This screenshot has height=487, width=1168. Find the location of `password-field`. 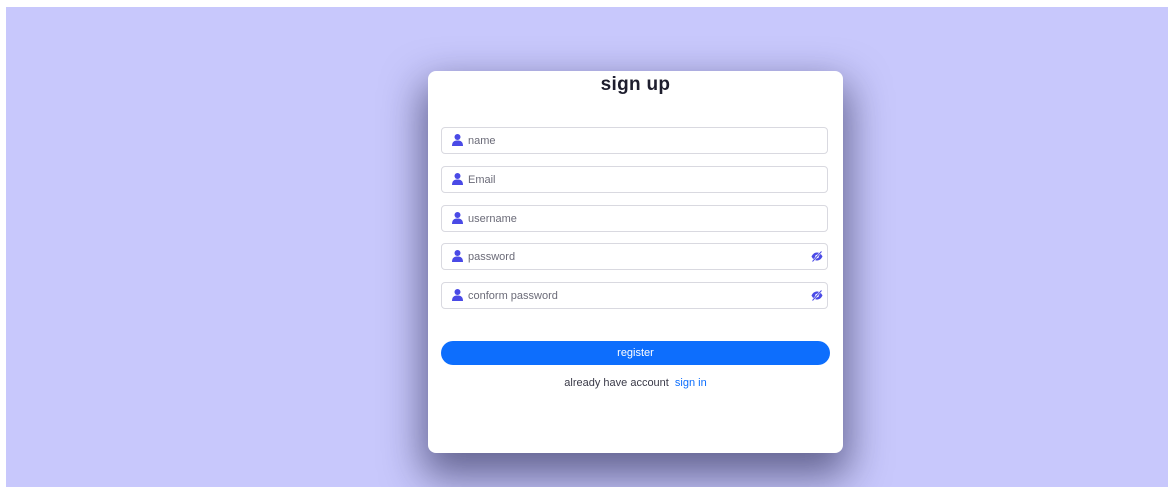

password-field is located at coordinates (634, 256).